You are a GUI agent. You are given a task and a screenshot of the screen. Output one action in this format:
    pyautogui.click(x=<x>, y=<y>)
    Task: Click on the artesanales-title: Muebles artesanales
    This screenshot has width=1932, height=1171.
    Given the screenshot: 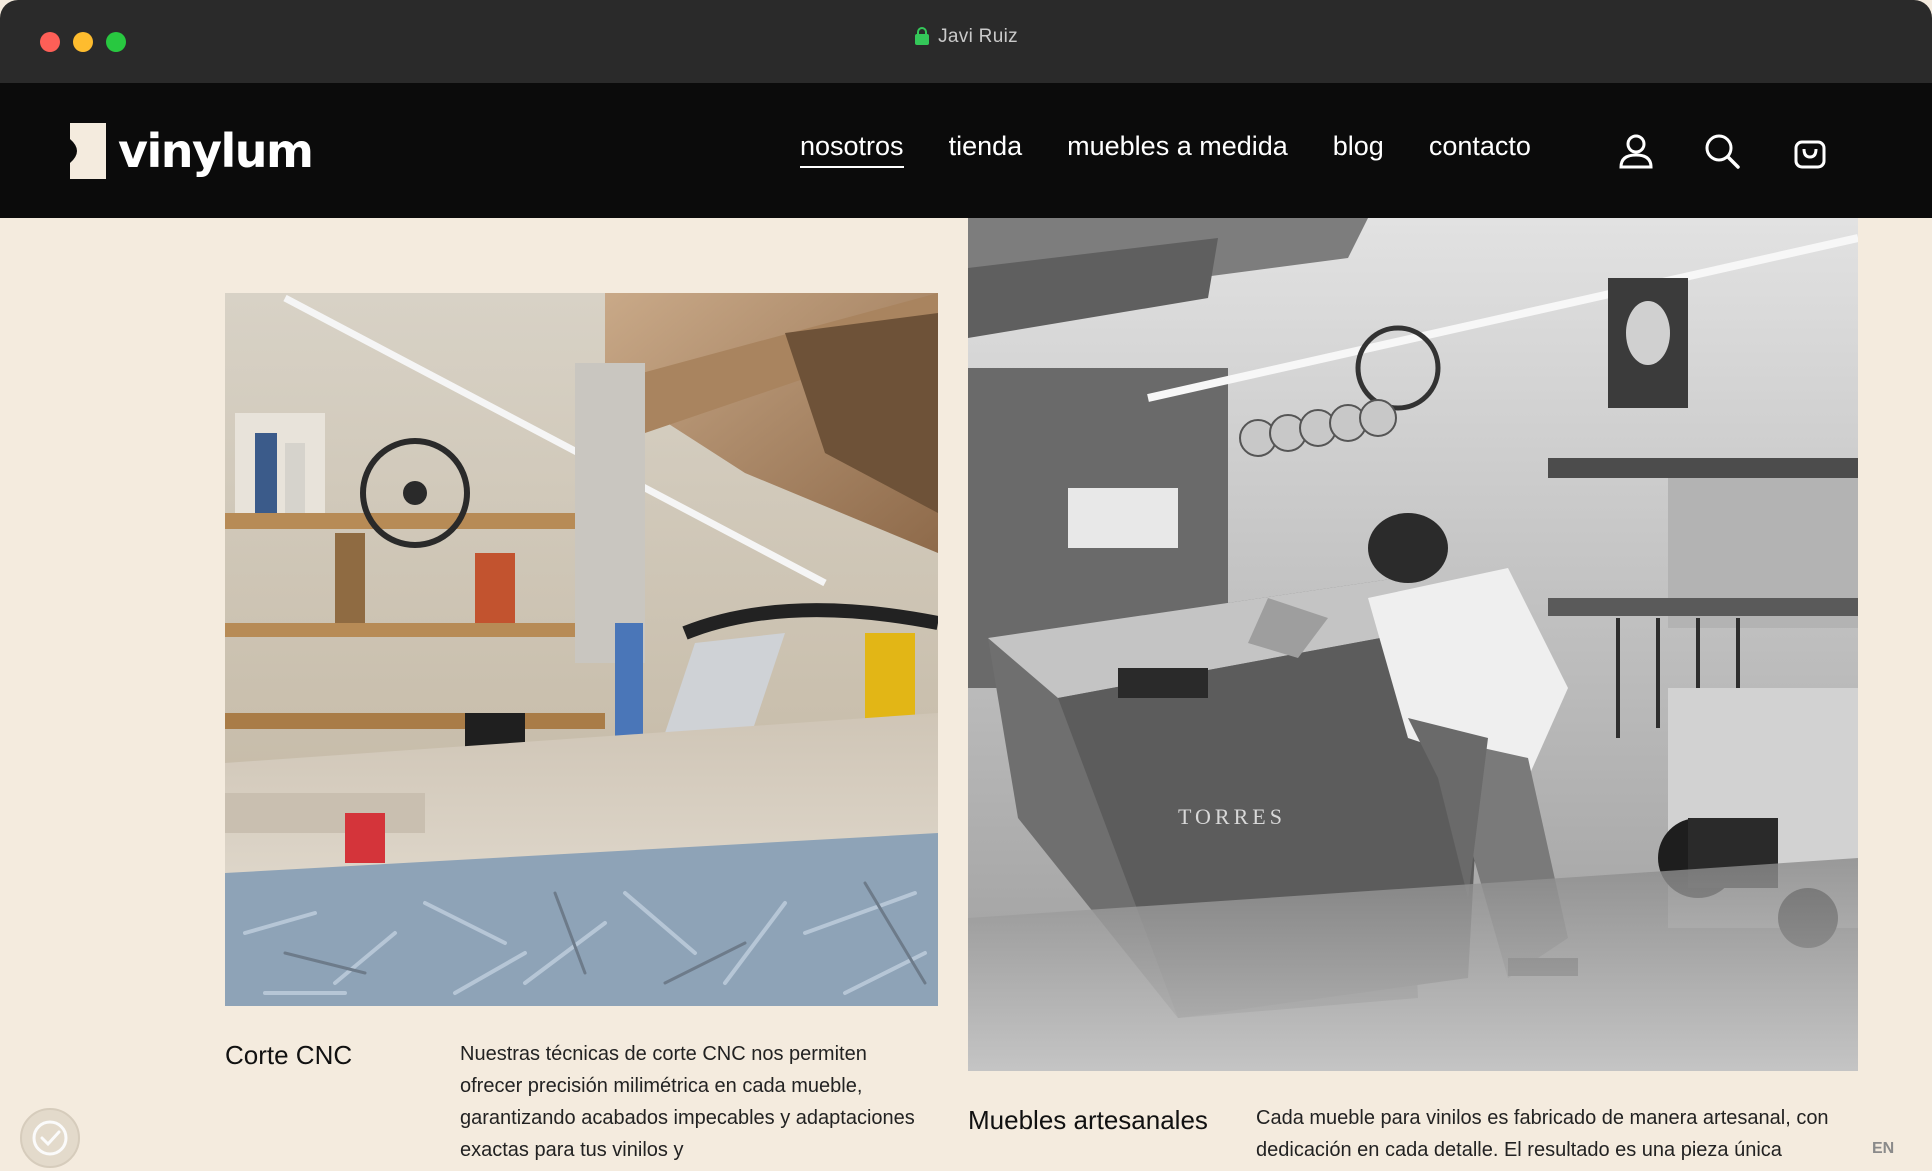 What is the action you would take?
    pyautogui.click(x=1088, y=1120)
    